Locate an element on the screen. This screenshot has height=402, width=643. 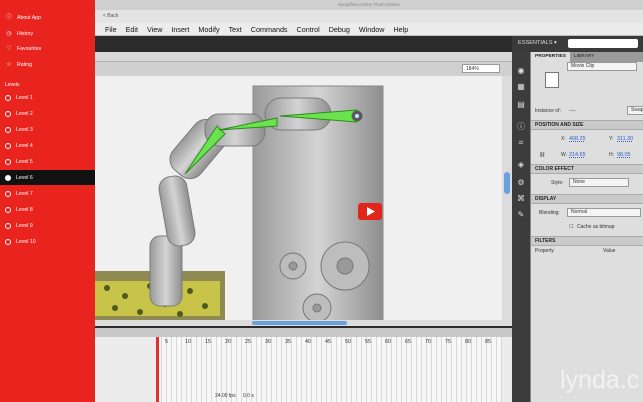
h-label: H: is located at coordinates (611, 155).